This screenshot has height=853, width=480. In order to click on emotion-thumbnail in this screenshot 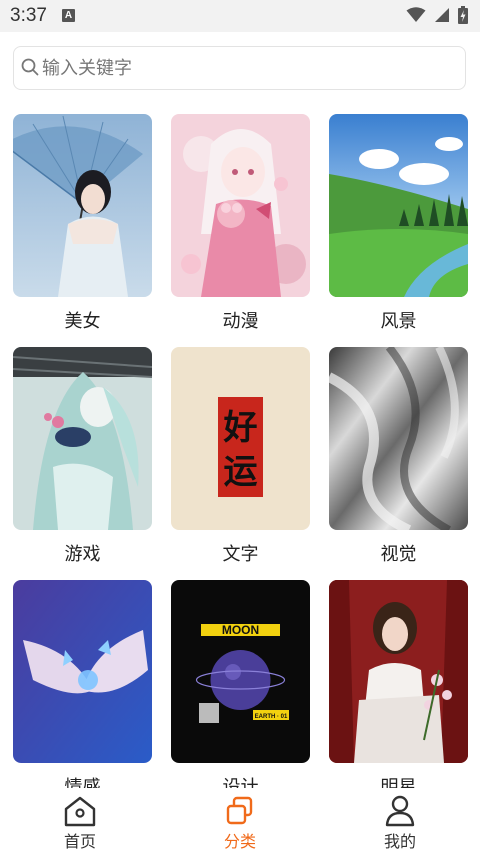, I will do `click(82, 671)`.